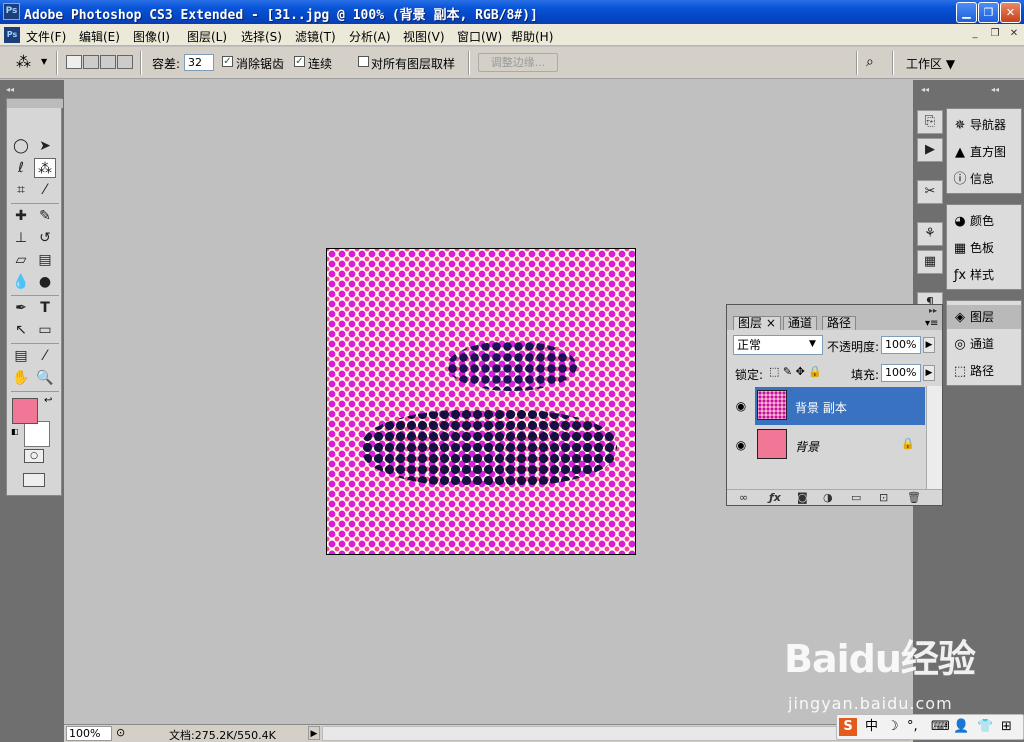 This screenshot has height=742, width=1024. What do you see at coordinates (45, 378) in the screenshot?
I see `zoom-icon: 🔍` at bounding box center [45, 378].